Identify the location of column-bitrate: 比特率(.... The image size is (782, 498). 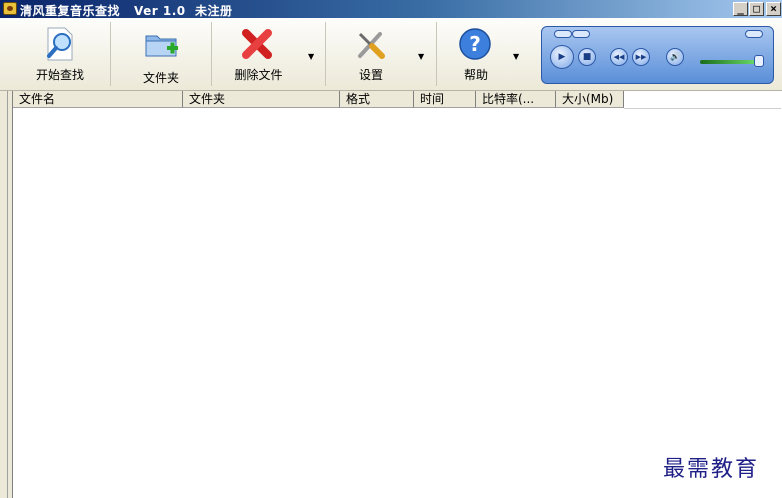
(516, 99).